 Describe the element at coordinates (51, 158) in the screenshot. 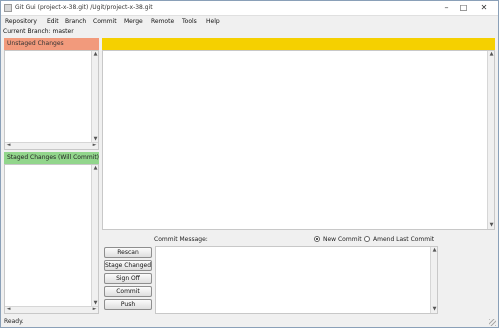

I see `staged-changes-header: Staged Changes (Will Commit)` at that location.